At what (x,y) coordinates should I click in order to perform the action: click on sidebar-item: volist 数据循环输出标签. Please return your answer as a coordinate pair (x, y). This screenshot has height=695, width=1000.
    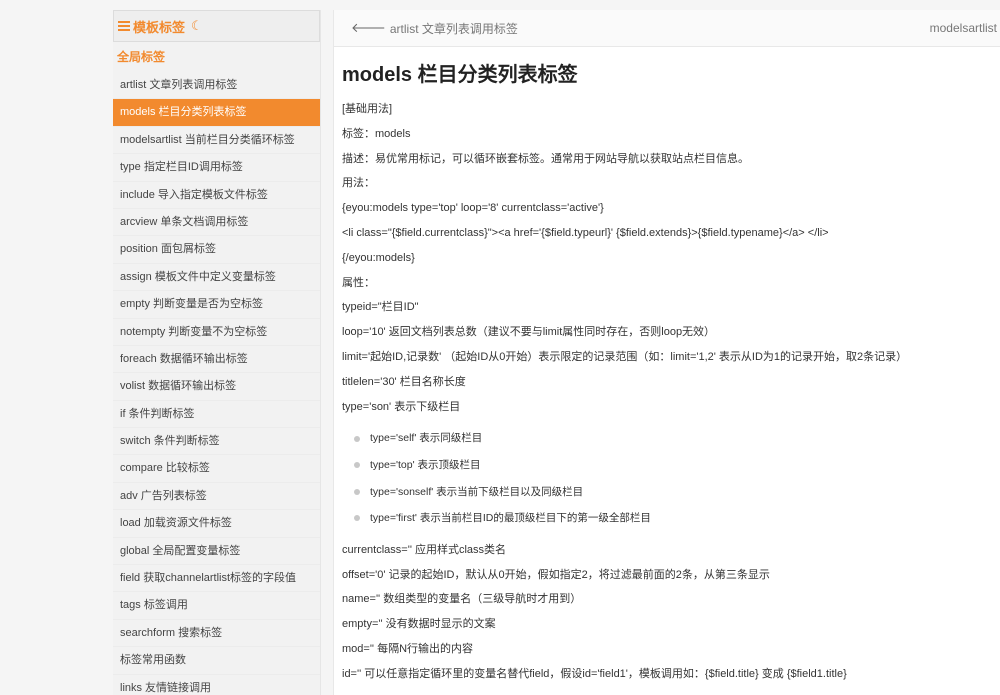
    Looking at the image, I should click on (216, 387).